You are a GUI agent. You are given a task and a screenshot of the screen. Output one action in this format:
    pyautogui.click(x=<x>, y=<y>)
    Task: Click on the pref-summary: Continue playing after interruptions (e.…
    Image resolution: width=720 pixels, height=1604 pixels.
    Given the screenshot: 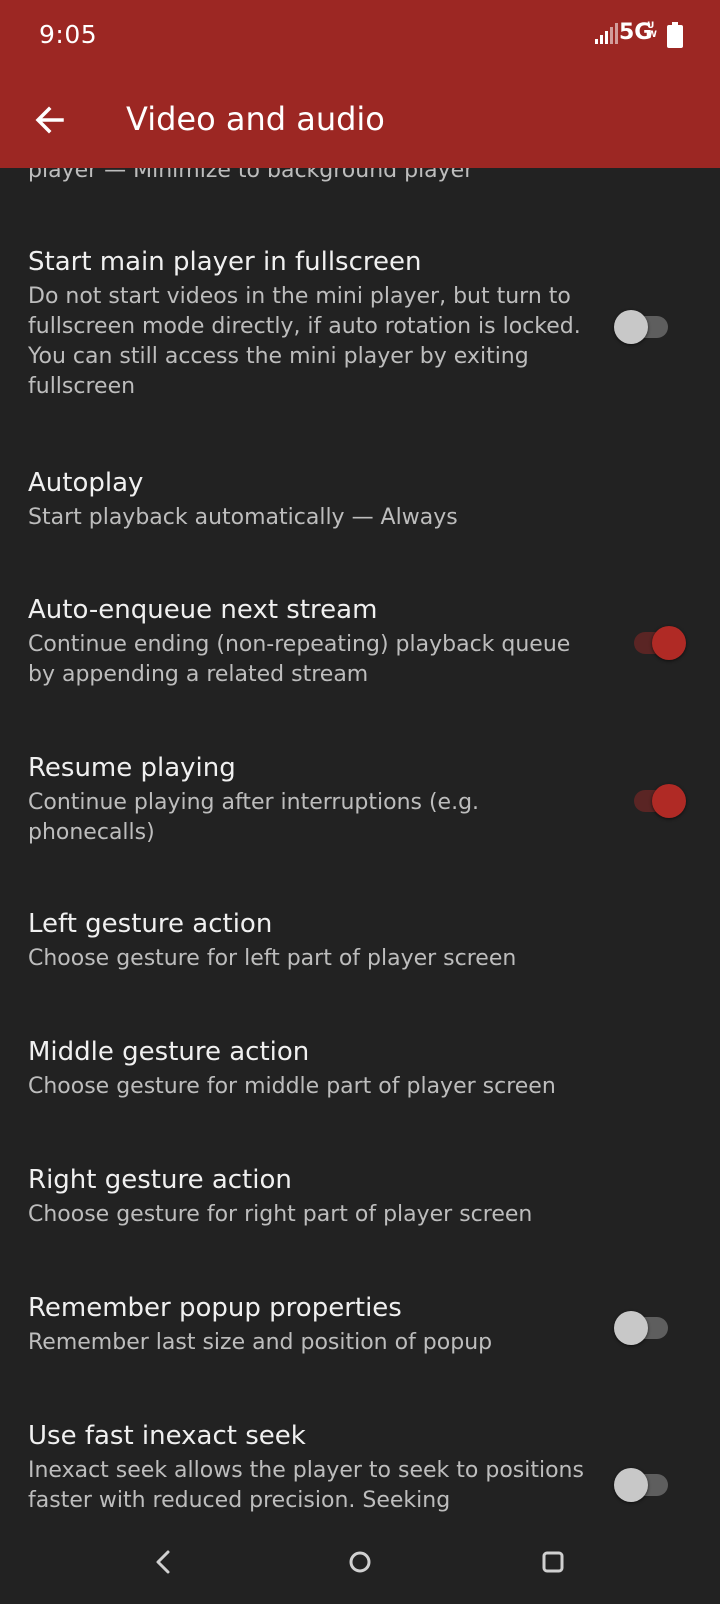 What is the action you would take?
    pyautogui.click(x=254, y=817)
    